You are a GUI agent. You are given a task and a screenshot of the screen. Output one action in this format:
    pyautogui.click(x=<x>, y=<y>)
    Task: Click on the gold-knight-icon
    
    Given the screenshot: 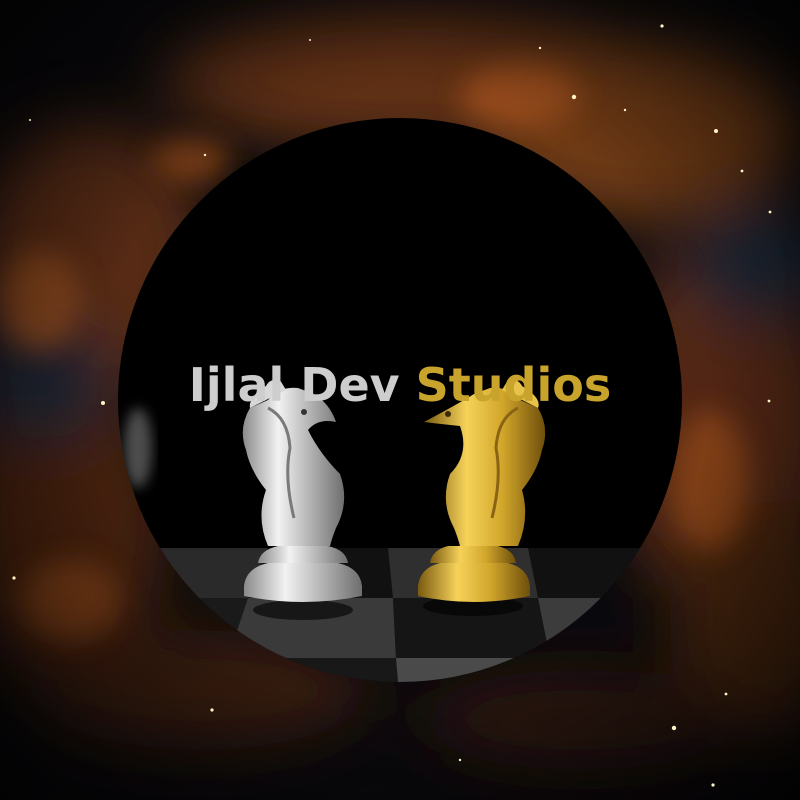 What is the action you would take?
    pyautogui.click(x=482, y=497)
    